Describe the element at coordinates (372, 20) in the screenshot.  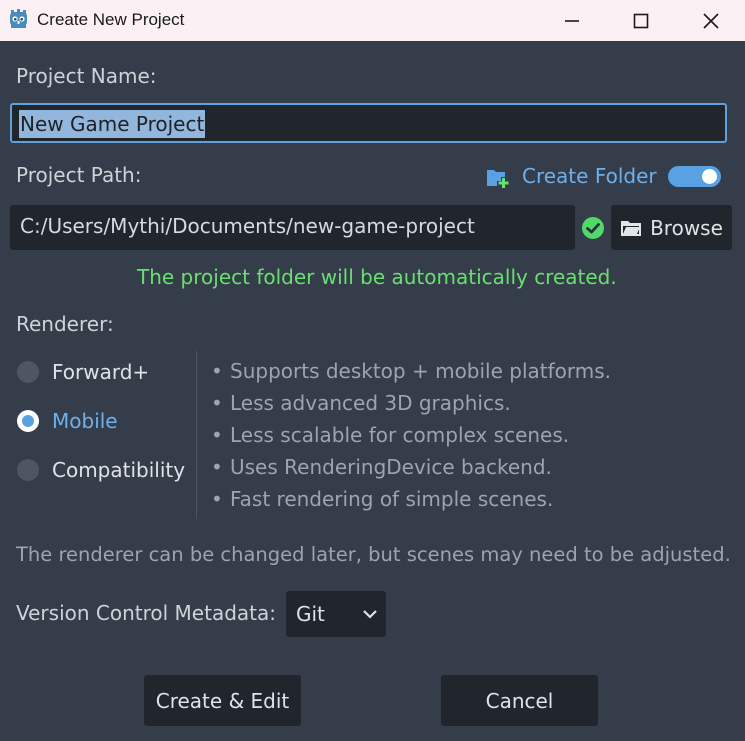
I see `title-bar: Create New Project` at that location.